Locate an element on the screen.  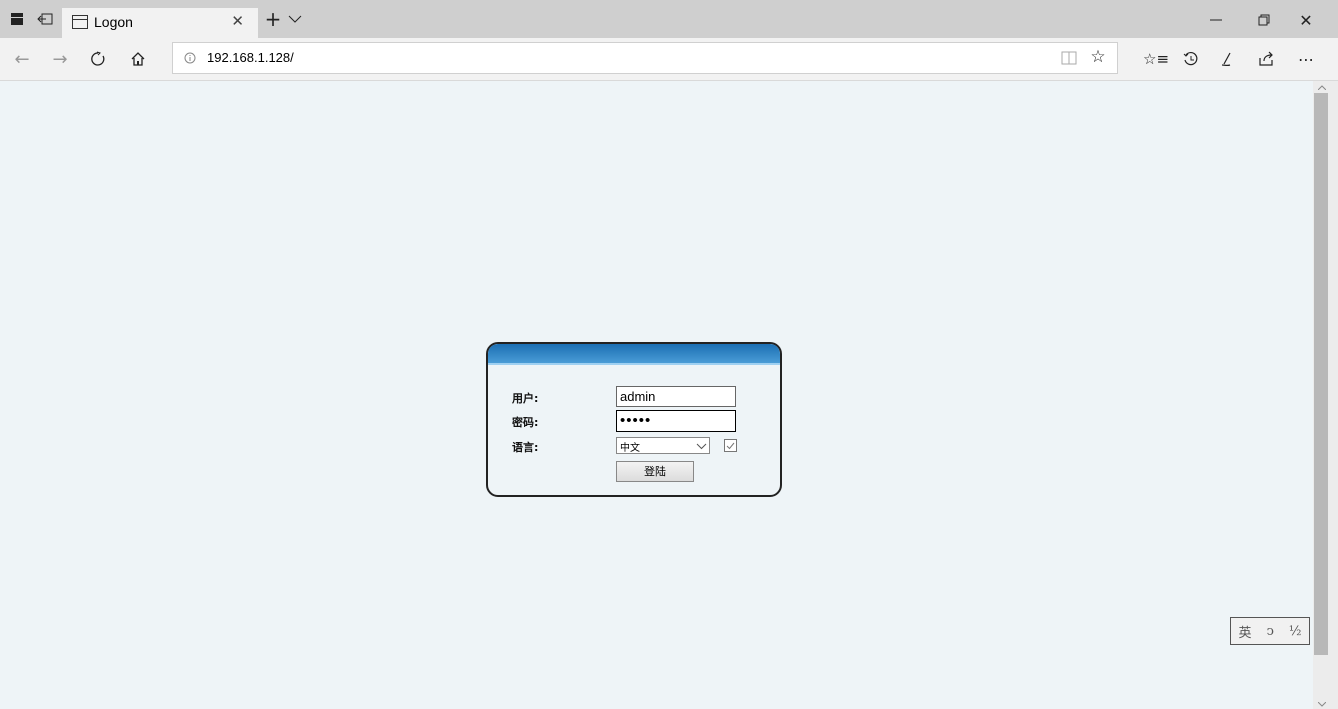
close-tab-icon: ✕ is located at coordinates (237, 21).